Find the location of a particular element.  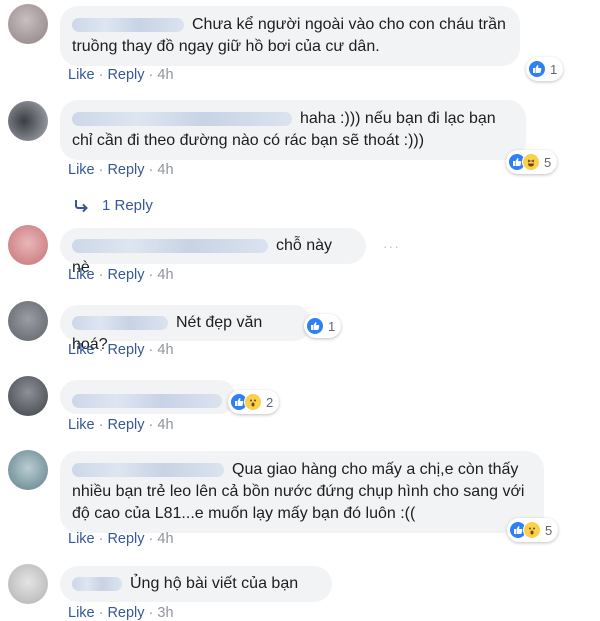

reaction-pill: 2 is located at coordinates (254, 402).